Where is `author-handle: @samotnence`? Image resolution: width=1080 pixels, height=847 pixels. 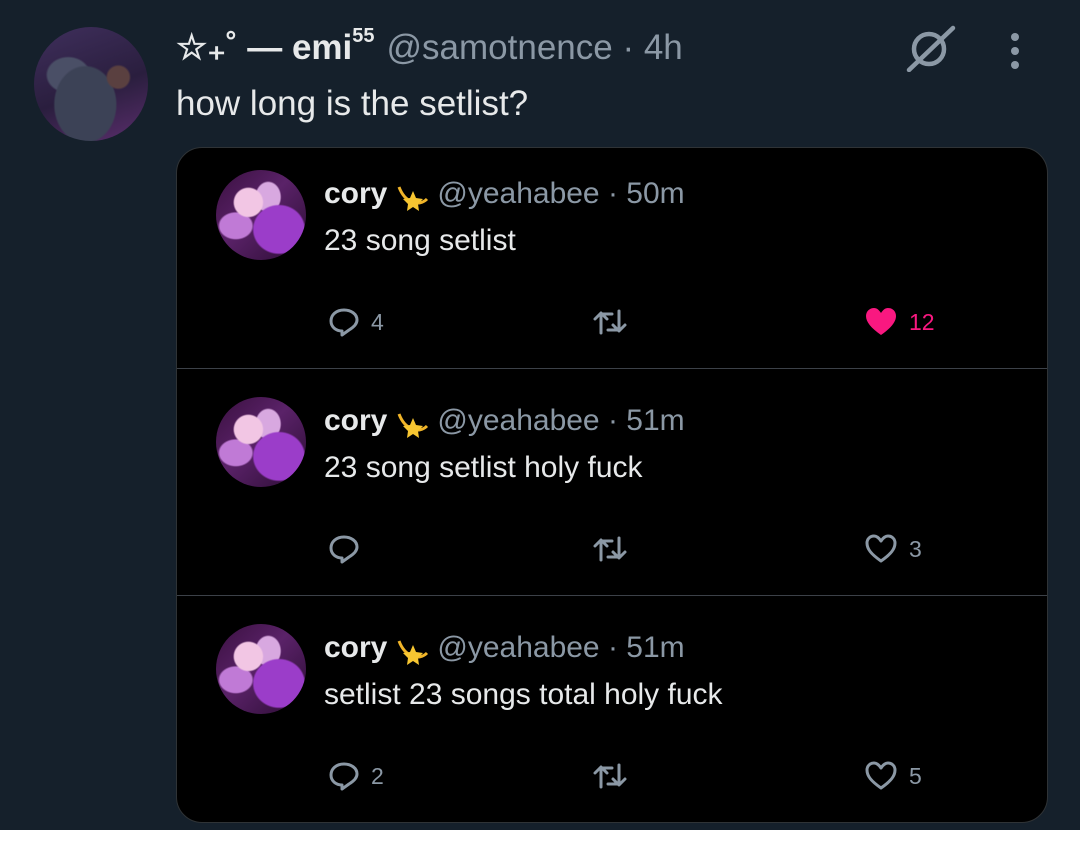
author-handle: @samotnence is located at coordinates (500, 47).